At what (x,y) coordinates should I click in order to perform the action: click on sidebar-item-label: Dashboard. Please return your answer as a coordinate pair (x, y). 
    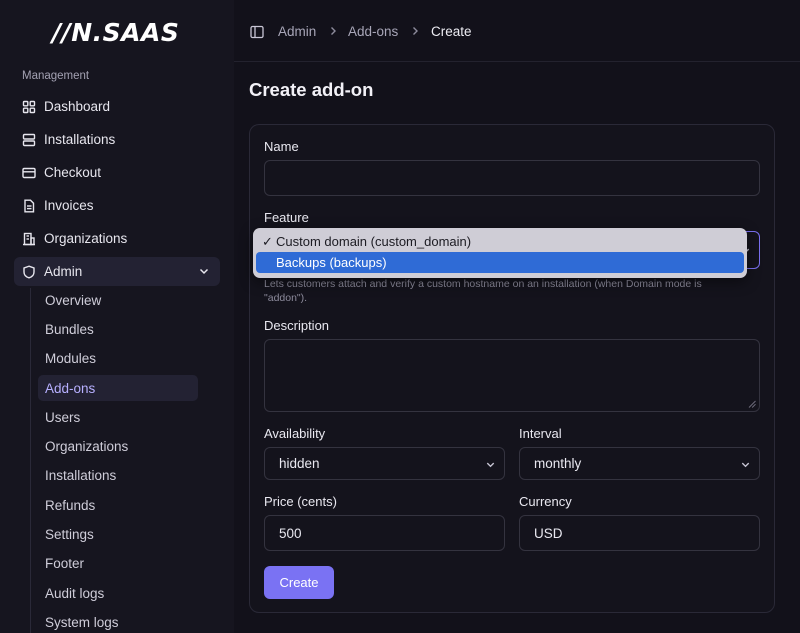
    Looking at the image, I should click on (77, 106).